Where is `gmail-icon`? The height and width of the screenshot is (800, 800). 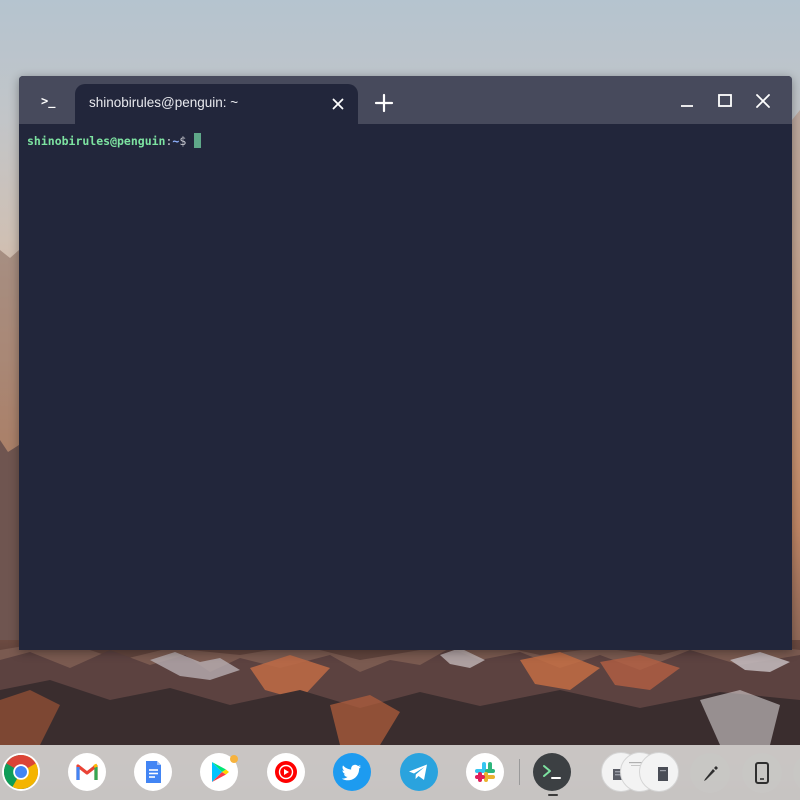
gmail-icon is located at coordinates (87, 771).